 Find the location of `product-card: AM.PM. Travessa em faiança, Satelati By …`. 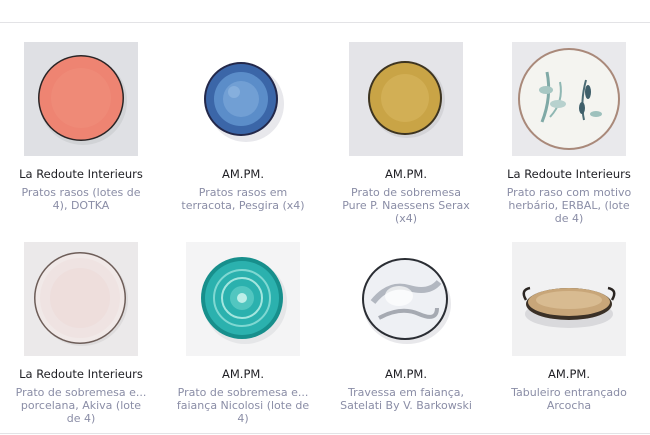

product-card: AM.PM. Travessa em faiança, Satelati By … is located at coordinates (406, 327).